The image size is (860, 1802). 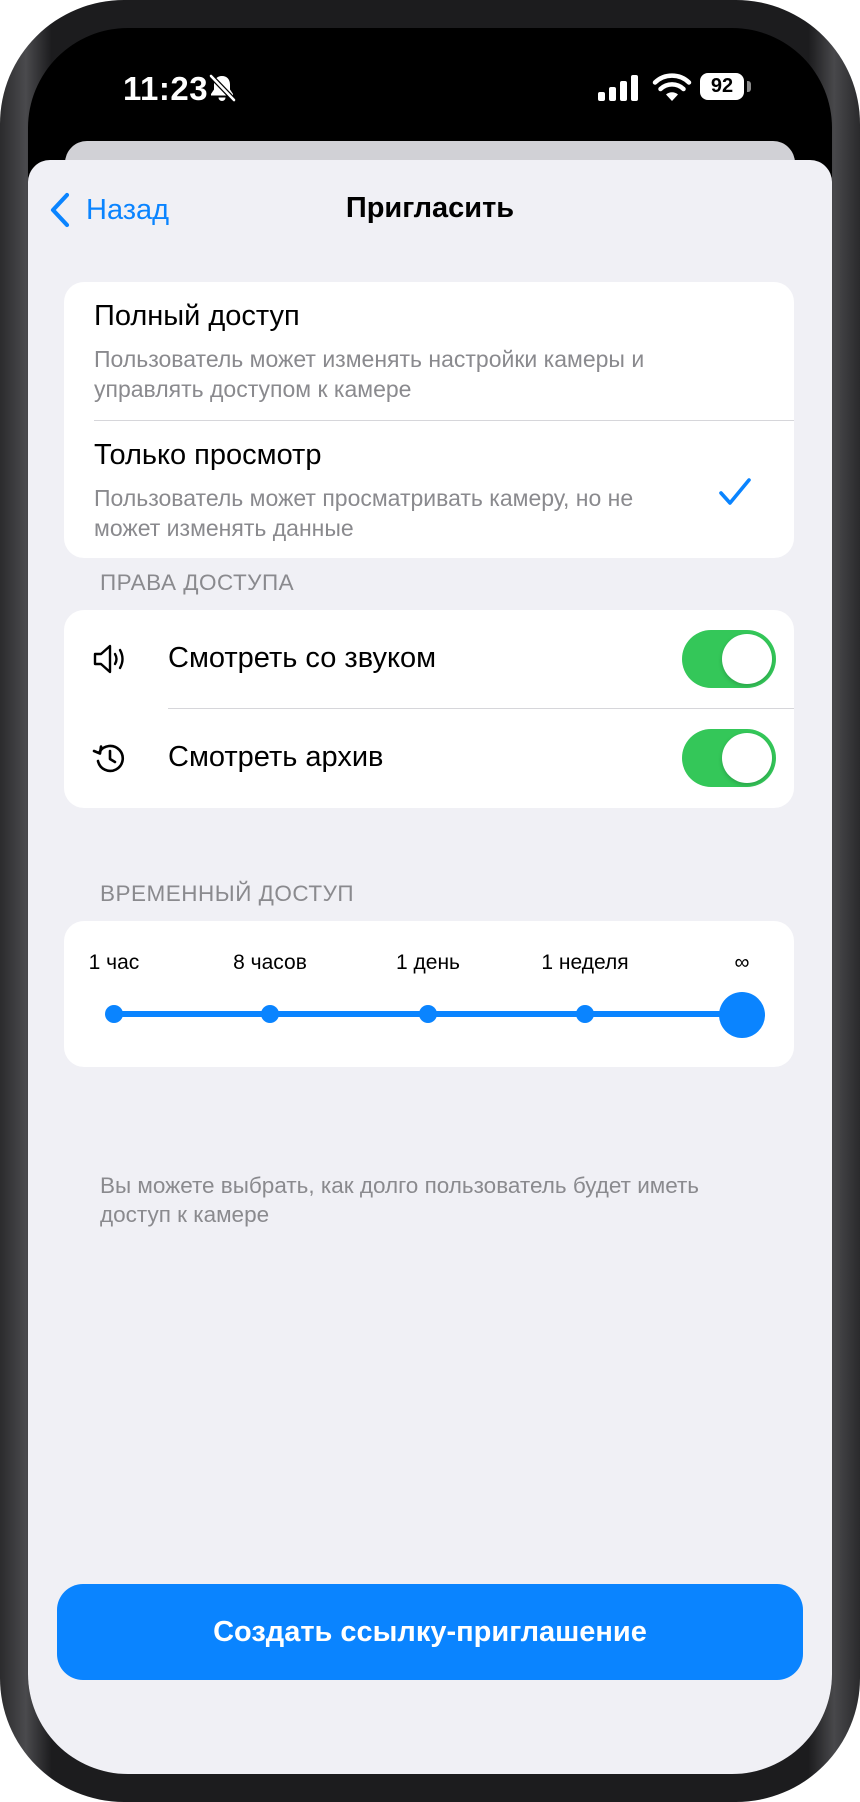 What do you see at coordinates (108, 659) in the screenshot?
I see `speaker-icon` at bounding box center [108, 659].